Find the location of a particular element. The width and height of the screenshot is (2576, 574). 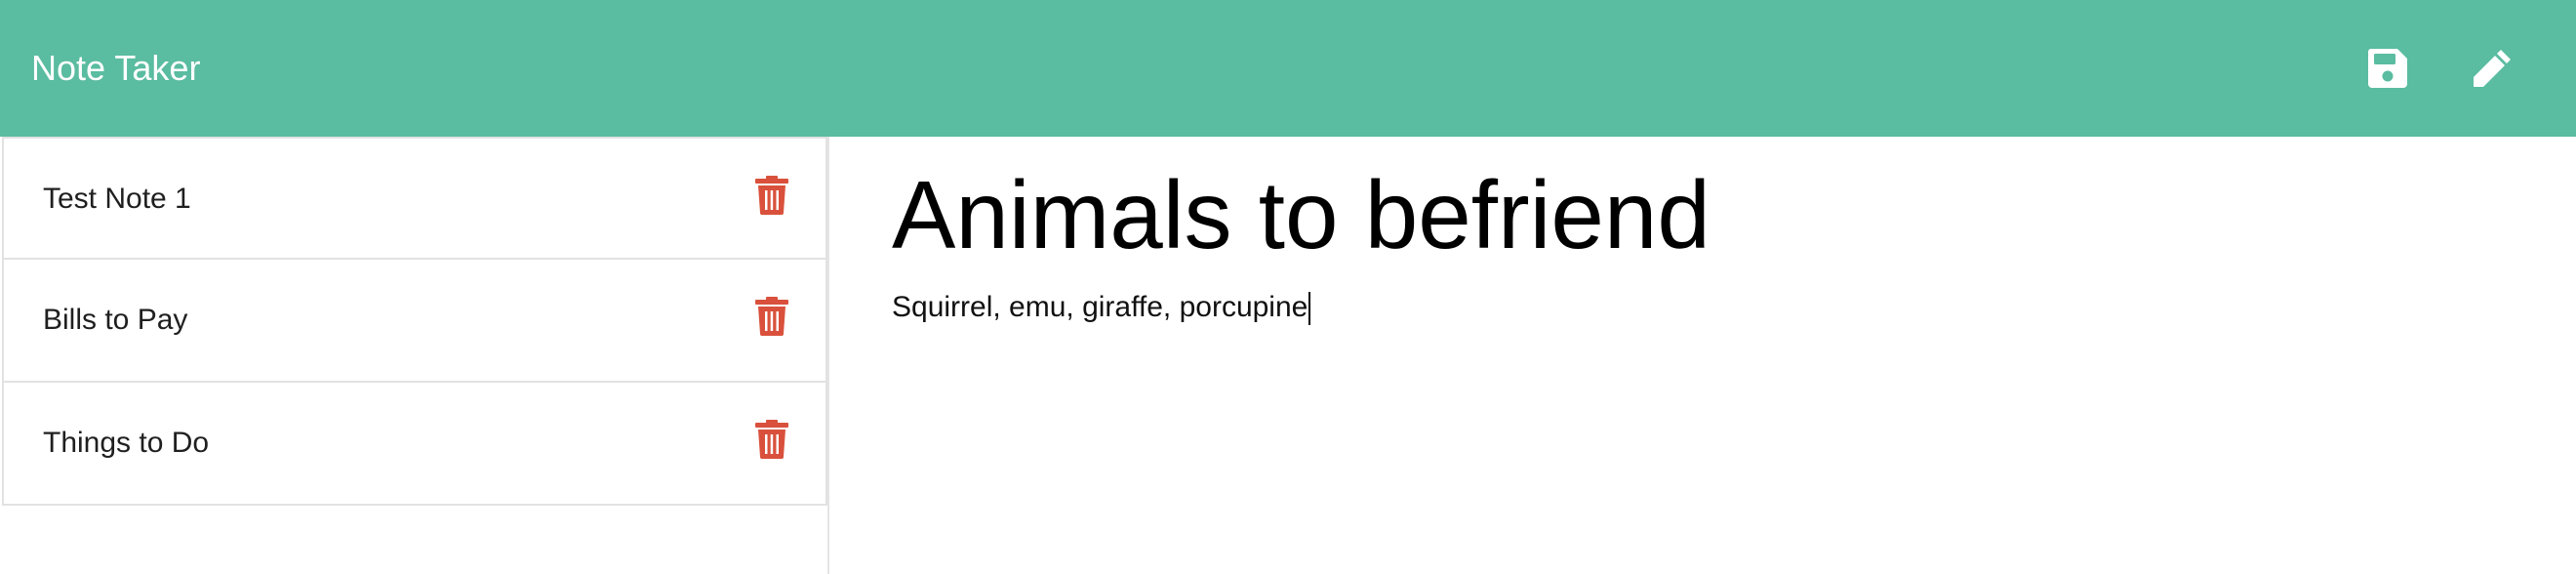

note-body-textarea: Squirrel, emu, giraffe, porcupine is located at coordinates (1101, 308).